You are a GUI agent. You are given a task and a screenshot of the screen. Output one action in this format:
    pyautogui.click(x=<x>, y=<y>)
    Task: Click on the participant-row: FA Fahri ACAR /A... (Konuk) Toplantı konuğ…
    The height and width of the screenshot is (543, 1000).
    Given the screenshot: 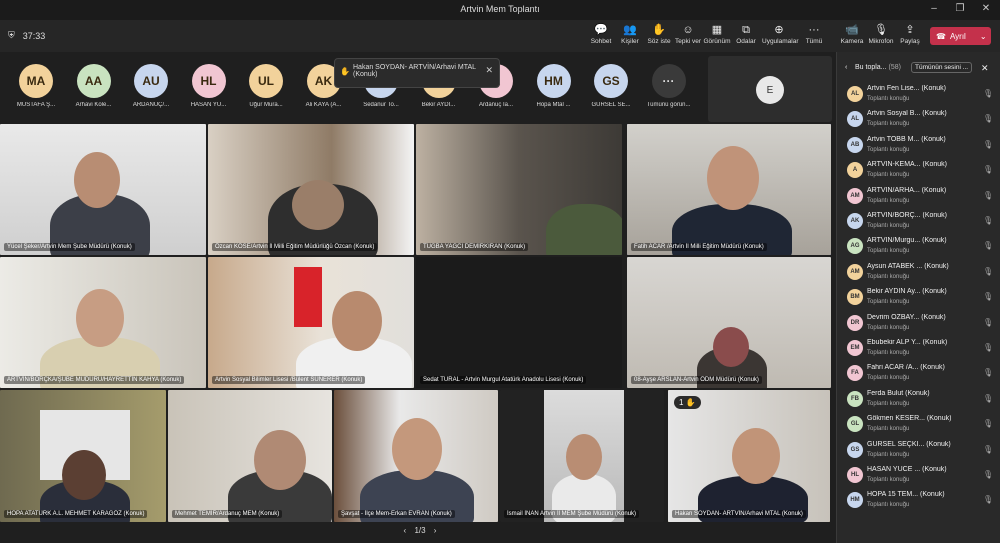 What is the action you would take?
    pyautogui.click(x=918, y=373)
    